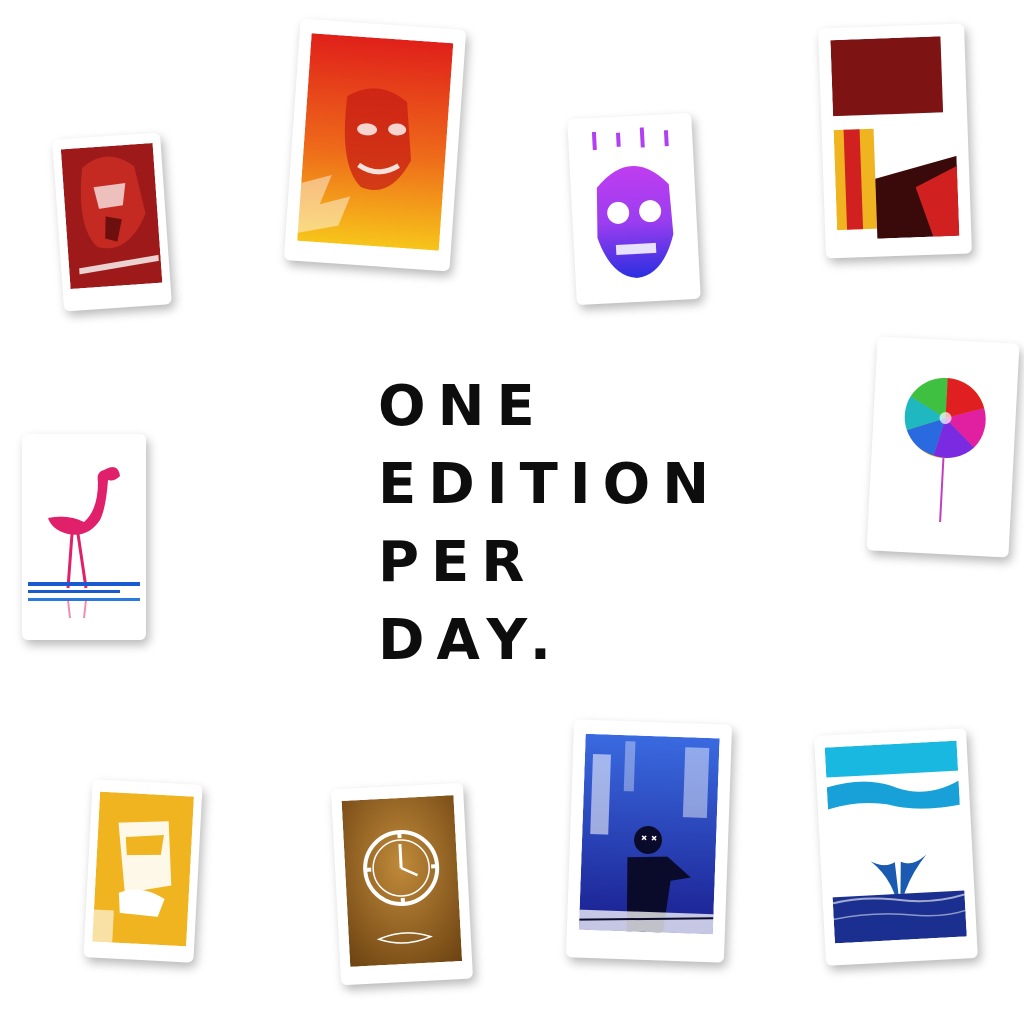 The height and width of the screenshot is (1024, 1024). I want to click on abstract-red-card, so click(895, 141).